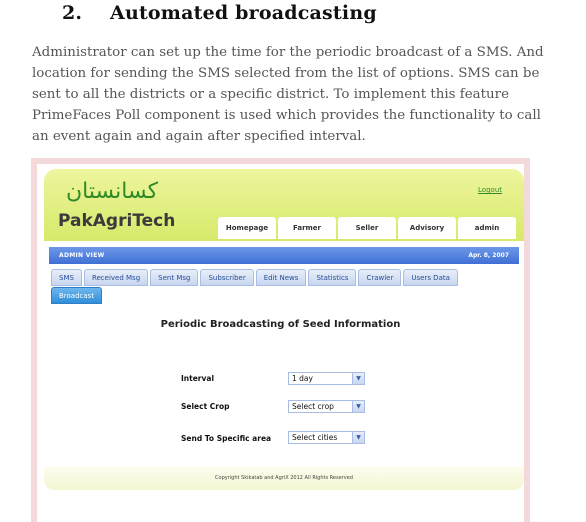 This screenshot has width=586, height=522. I want to click on main-nav: Homepage Farmer Seller Advisory admin, so click(368, 228).